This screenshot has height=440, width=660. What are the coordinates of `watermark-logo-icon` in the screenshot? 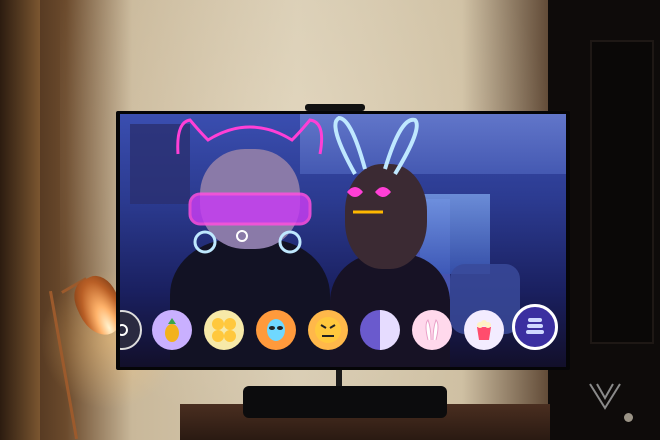 It's located at (605, 396).